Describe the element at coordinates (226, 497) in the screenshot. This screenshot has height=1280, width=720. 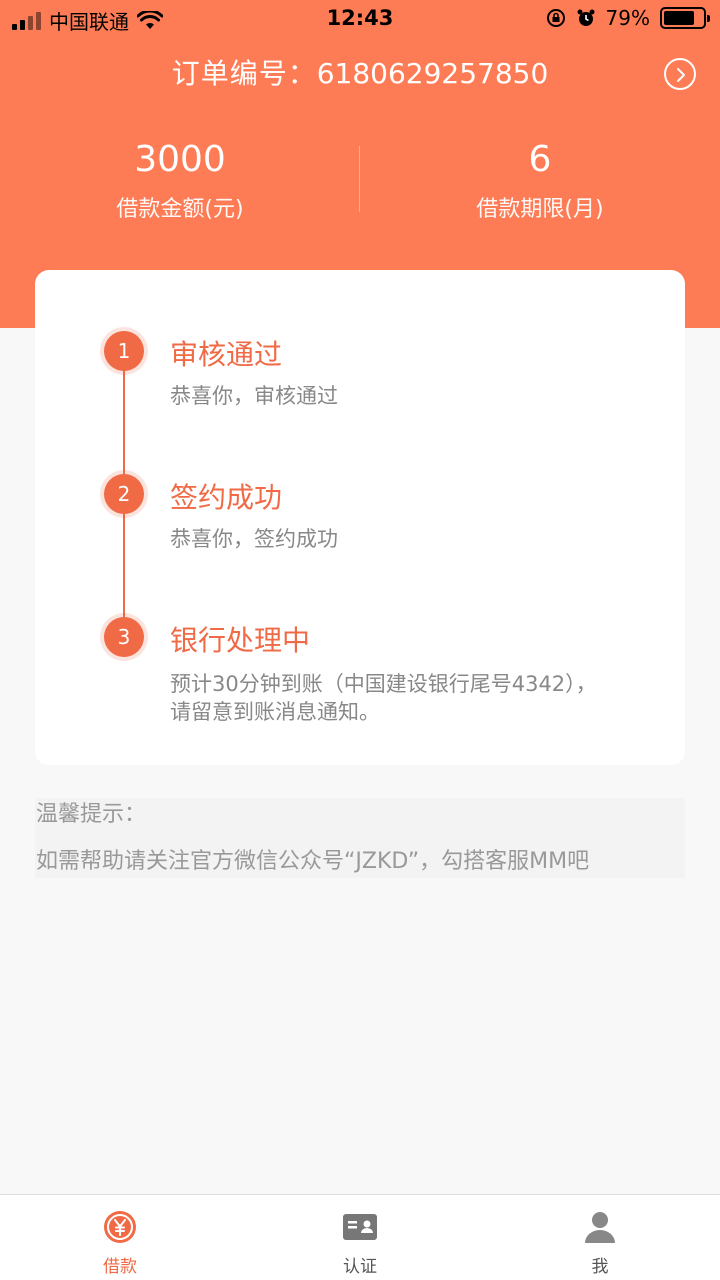
I see `step-title: 签约成功` at that location.